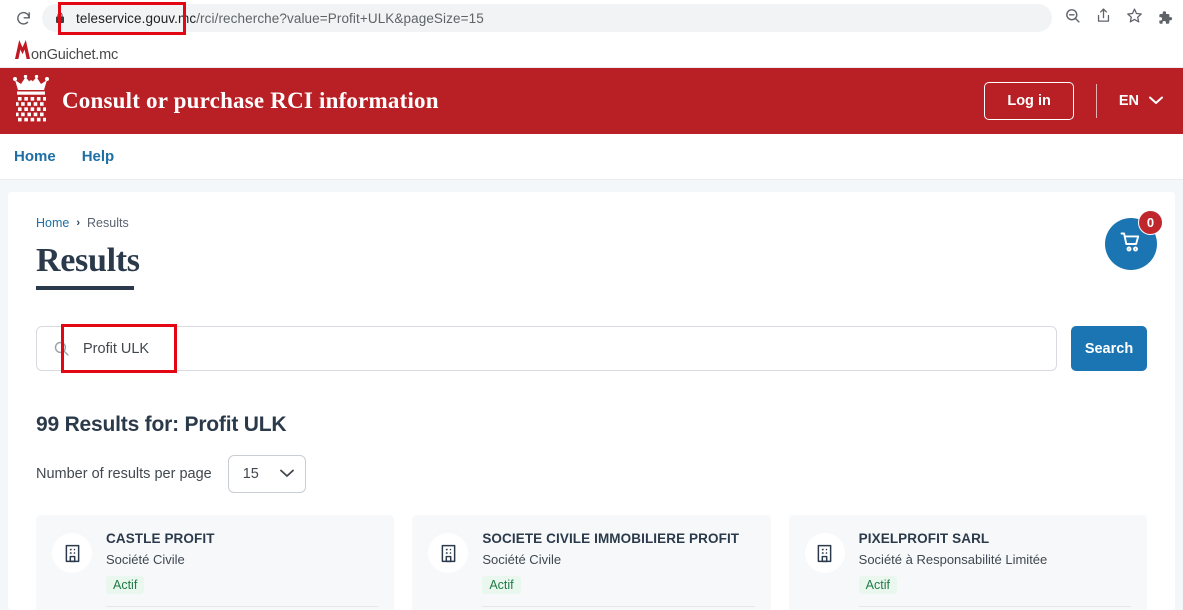 The width and height of the screenshot is (1183, 610). I want to click on header-actions: Log in EN, so click(1073, 101).